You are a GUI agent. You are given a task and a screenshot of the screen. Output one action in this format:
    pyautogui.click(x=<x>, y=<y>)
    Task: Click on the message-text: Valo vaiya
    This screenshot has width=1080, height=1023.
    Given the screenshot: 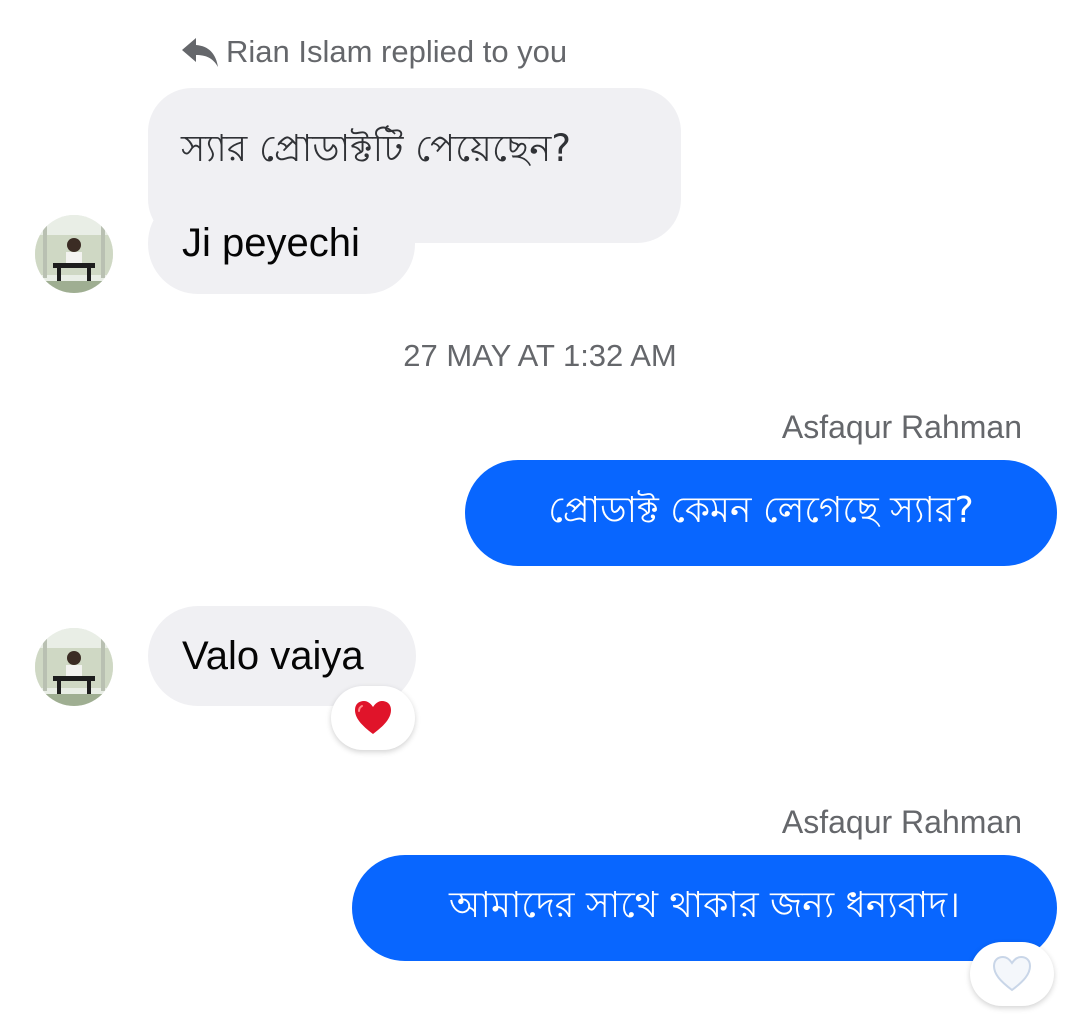 What is the action you would take?
    pyautogui.click(x=273, y=655)
    